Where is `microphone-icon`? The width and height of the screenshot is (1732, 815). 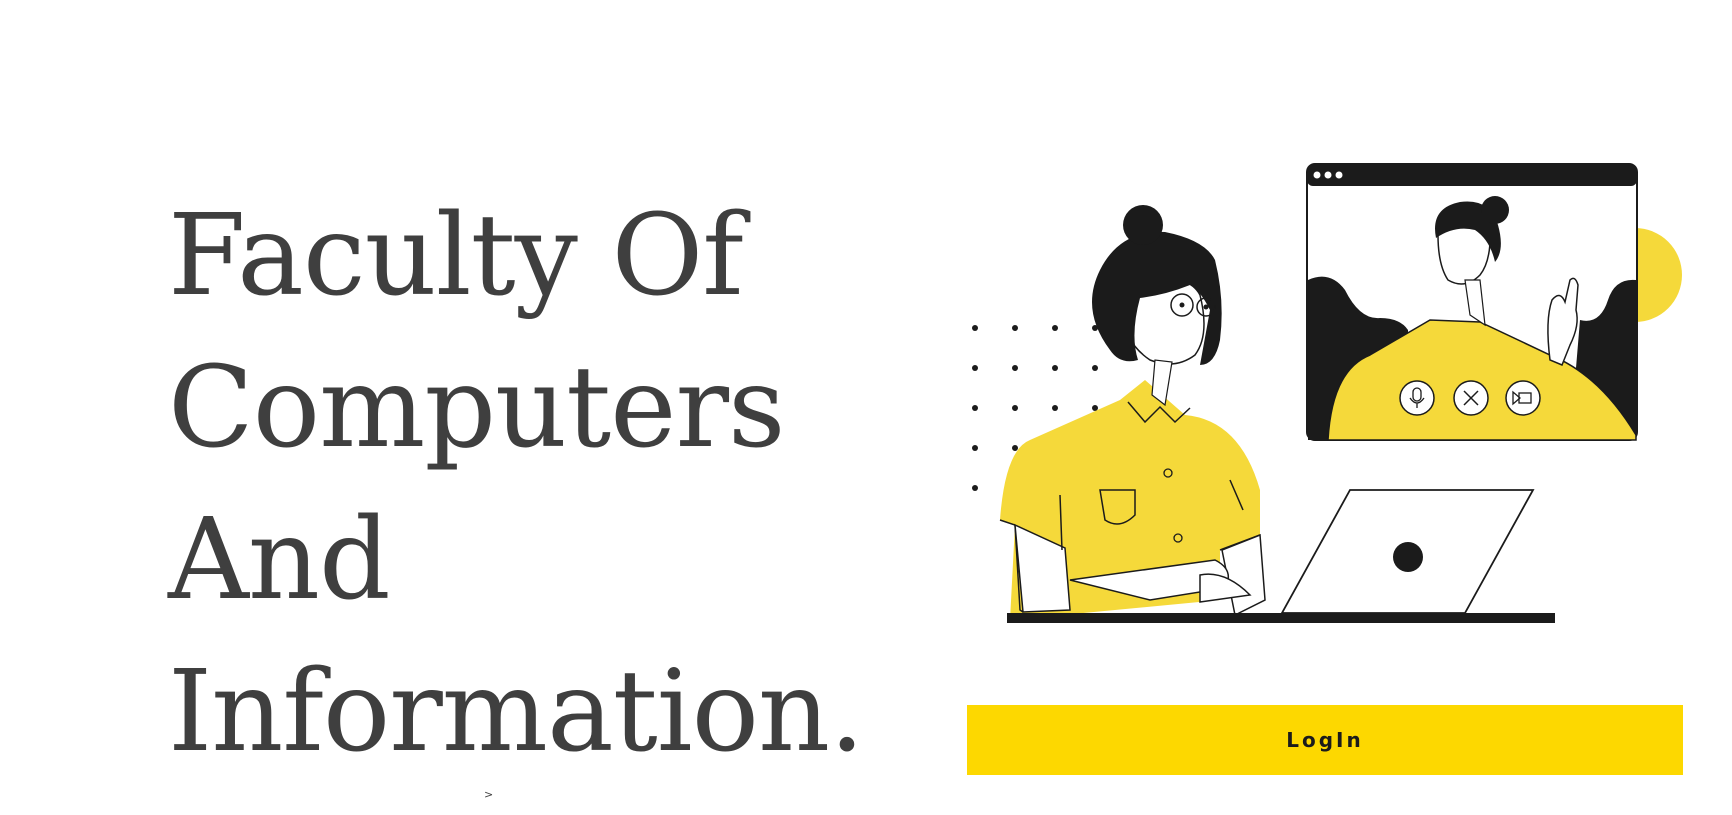 microphone-icon is located at coordinates (1417, 398).